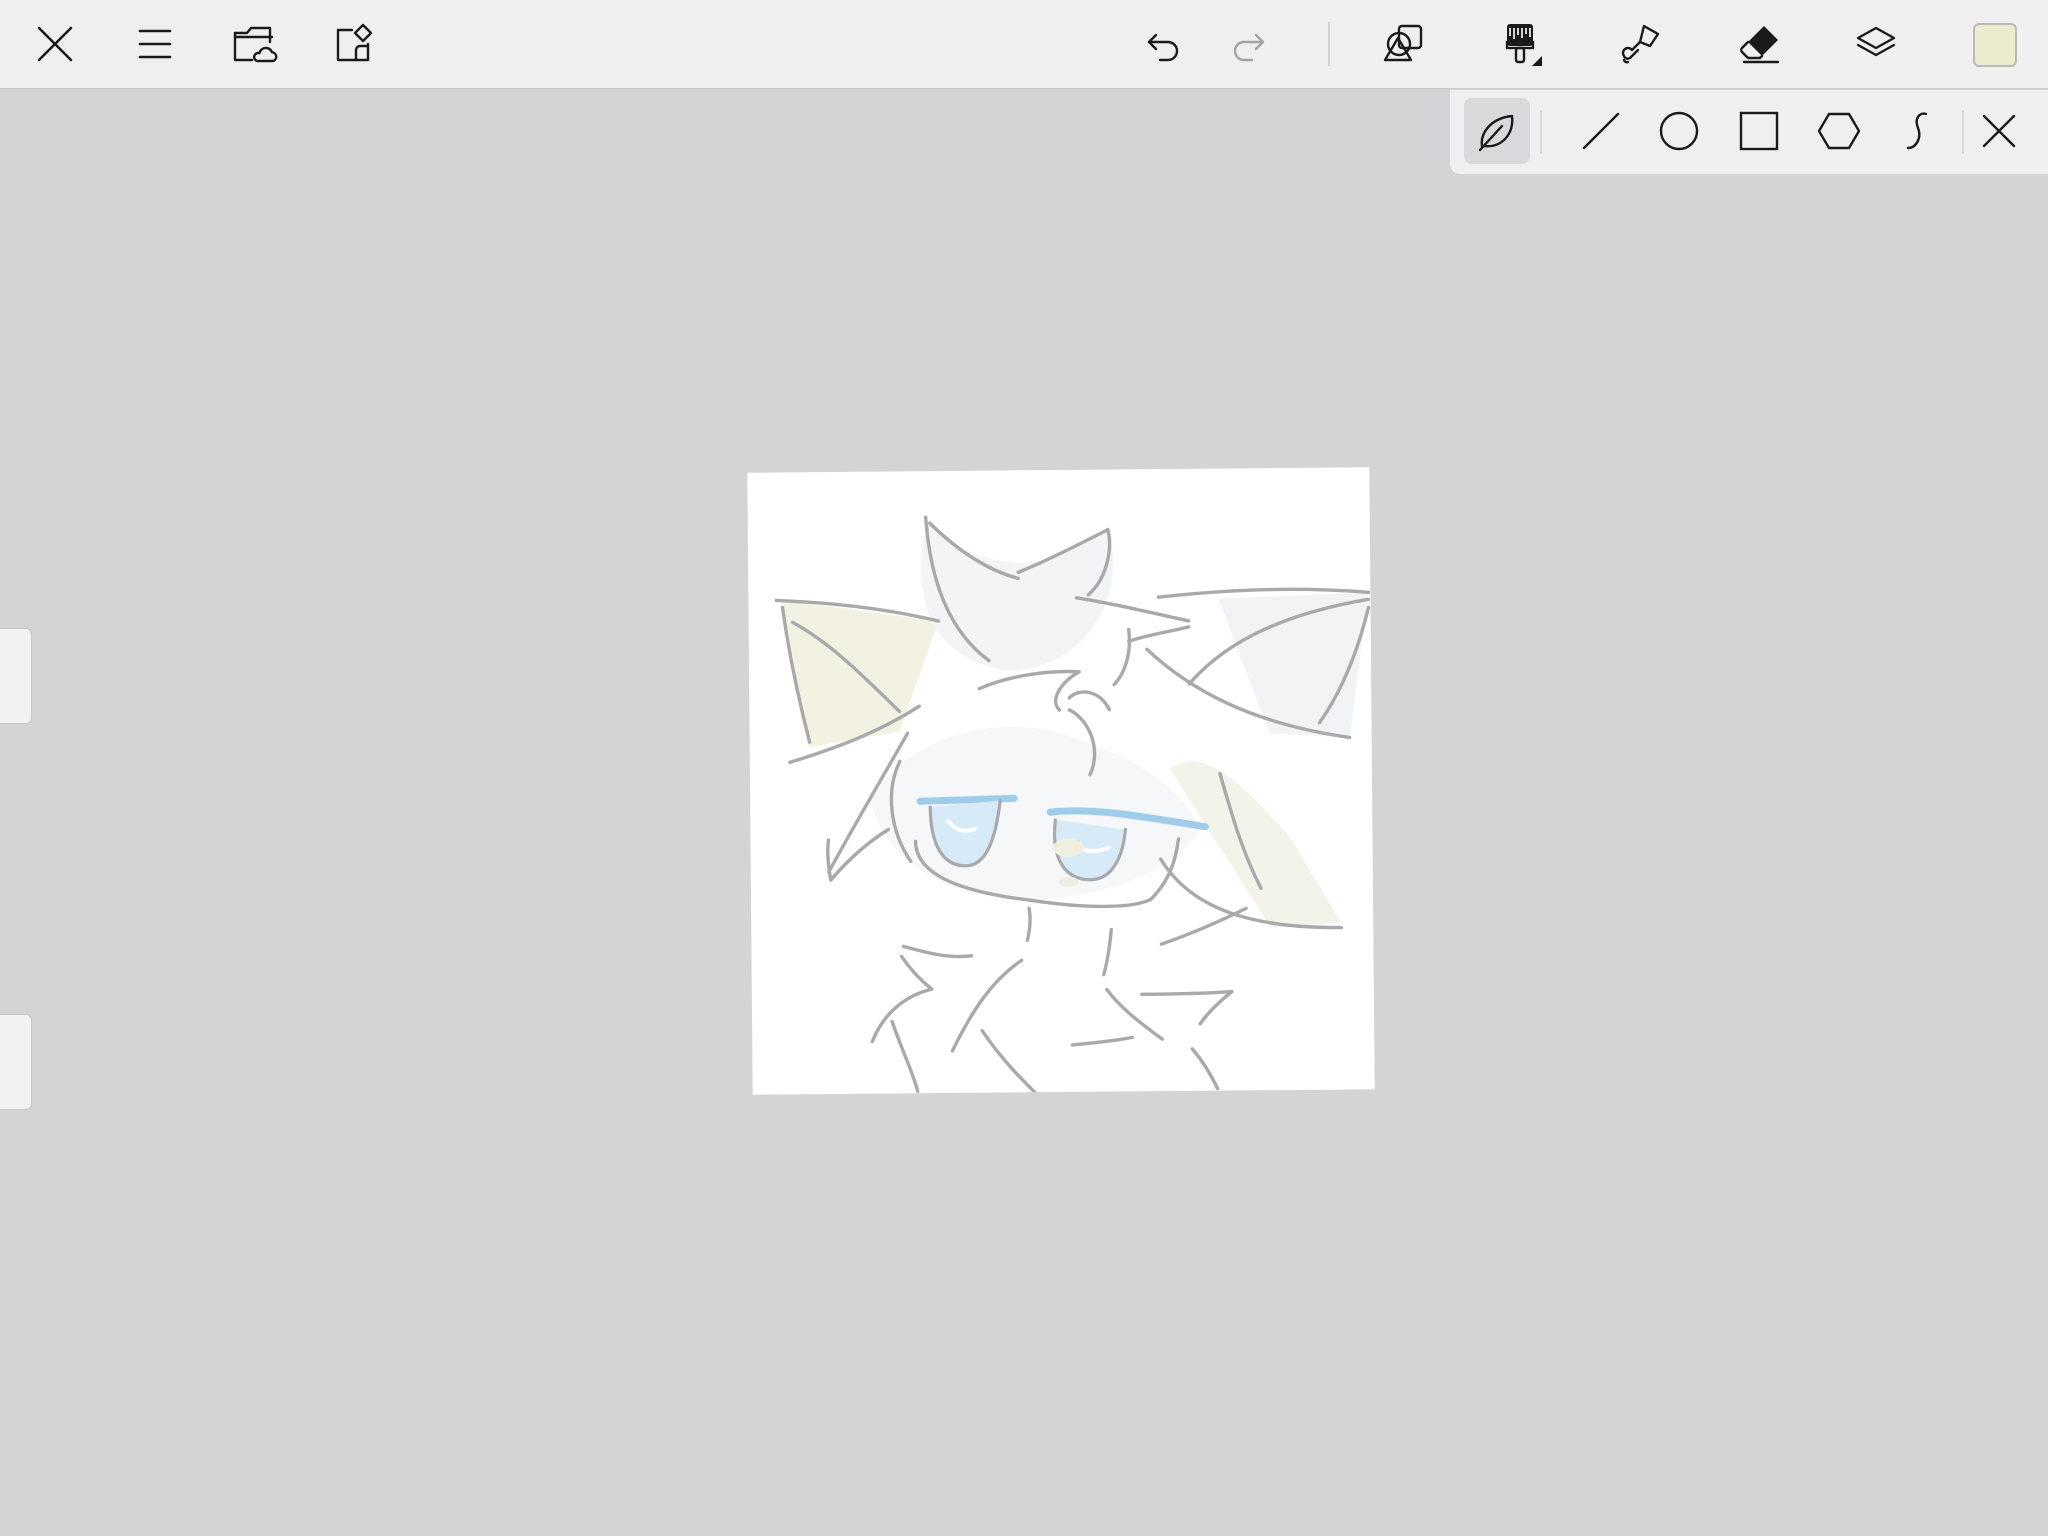 The image size is (2048, 1536). I want to click on opacity-slider-tab, so click(16, 1062).